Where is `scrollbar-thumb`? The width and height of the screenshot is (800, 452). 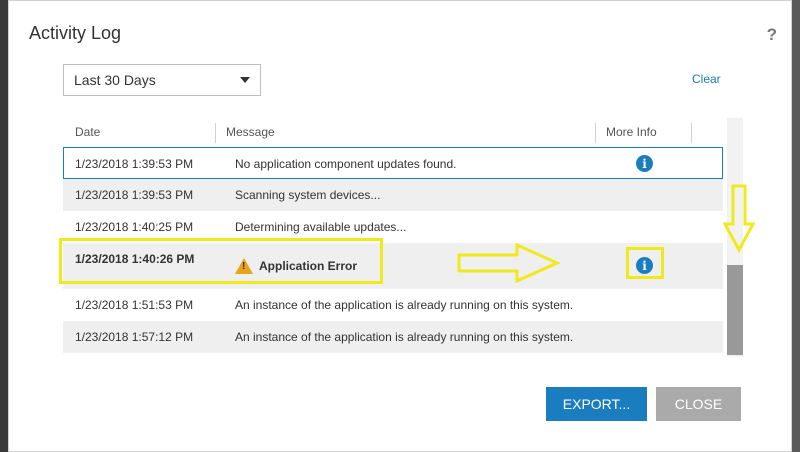
scrollbar-thumb is located at coordinates (735, 310).